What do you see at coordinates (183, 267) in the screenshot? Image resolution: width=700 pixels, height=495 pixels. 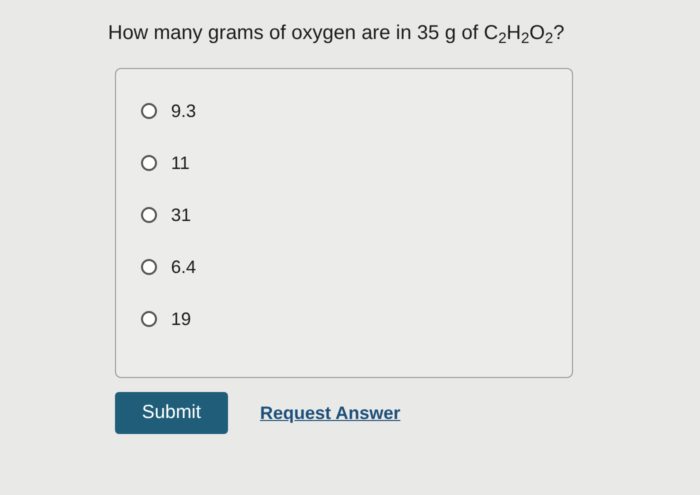 I see `option-label: 6.4` at bounding box center [183, 267].